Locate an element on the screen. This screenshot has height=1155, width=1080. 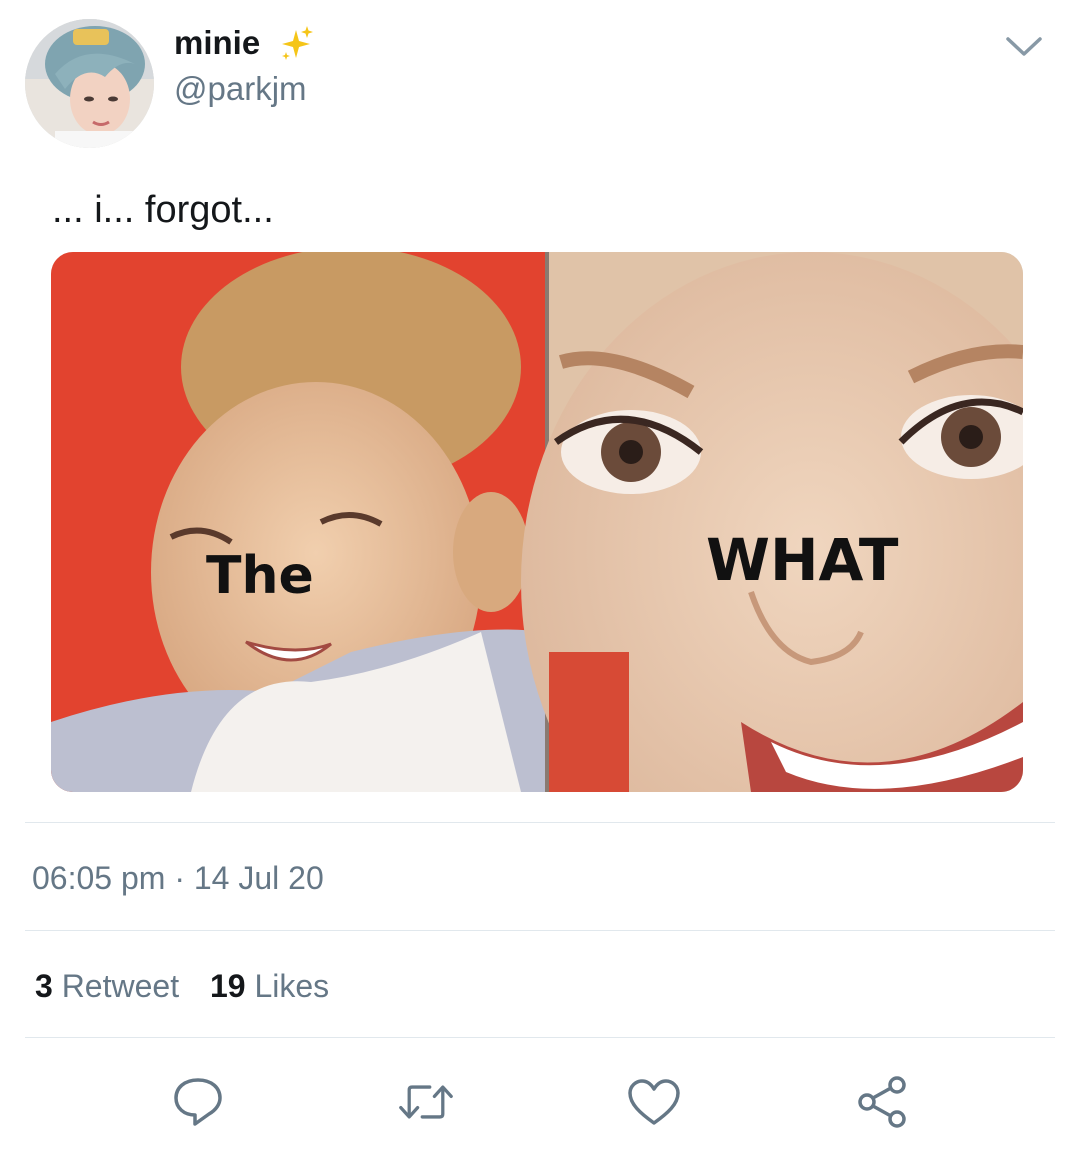
like-button is located at coordinates (654, 1102).